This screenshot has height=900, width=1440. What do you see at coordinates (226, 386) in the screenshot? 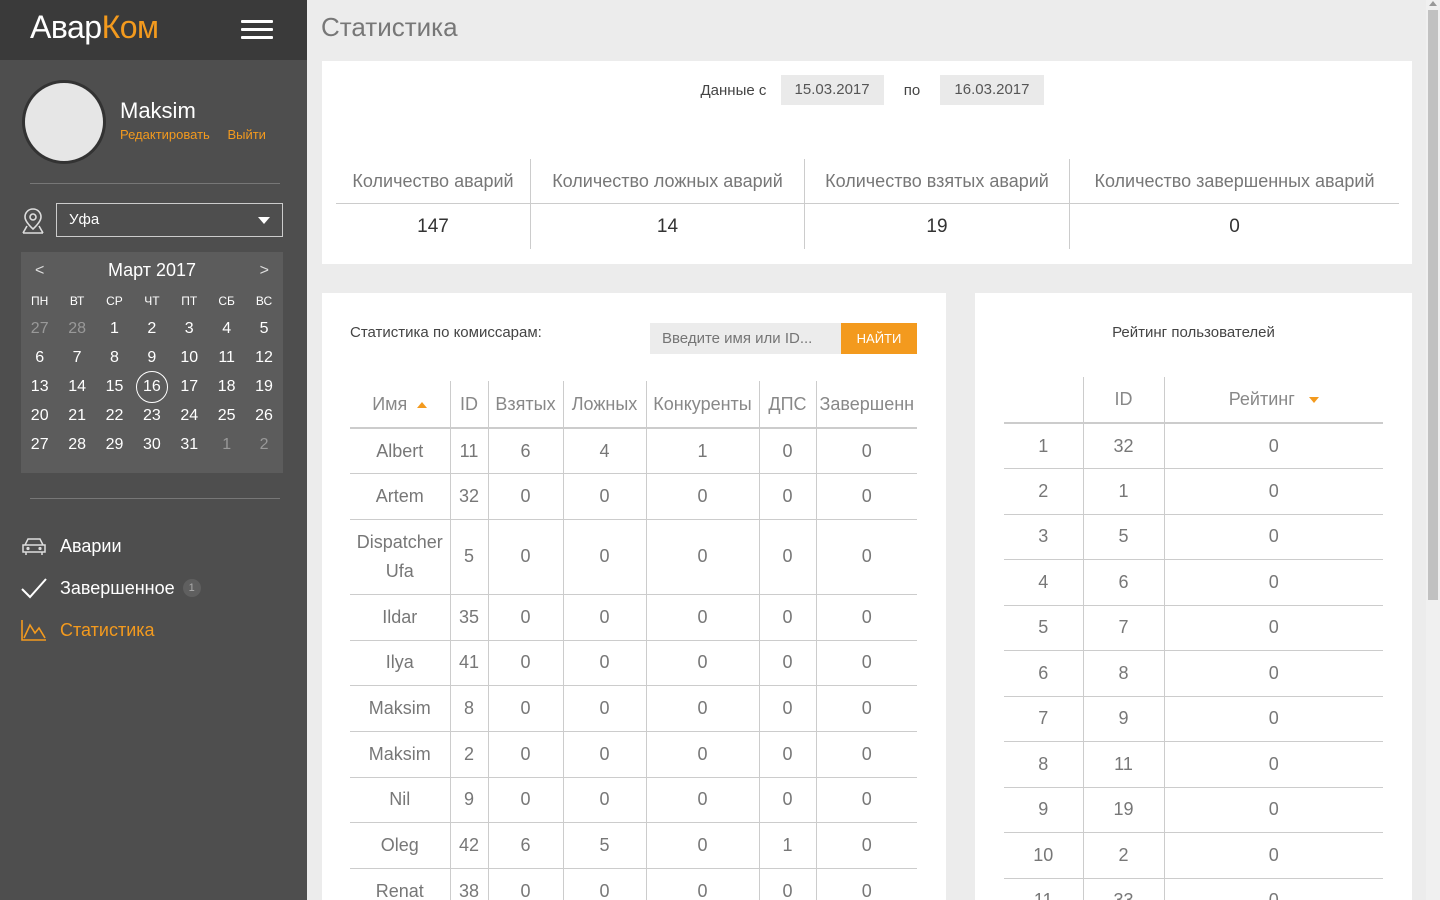
I see `calendar-day: 18` at bounding box center [226, 386].